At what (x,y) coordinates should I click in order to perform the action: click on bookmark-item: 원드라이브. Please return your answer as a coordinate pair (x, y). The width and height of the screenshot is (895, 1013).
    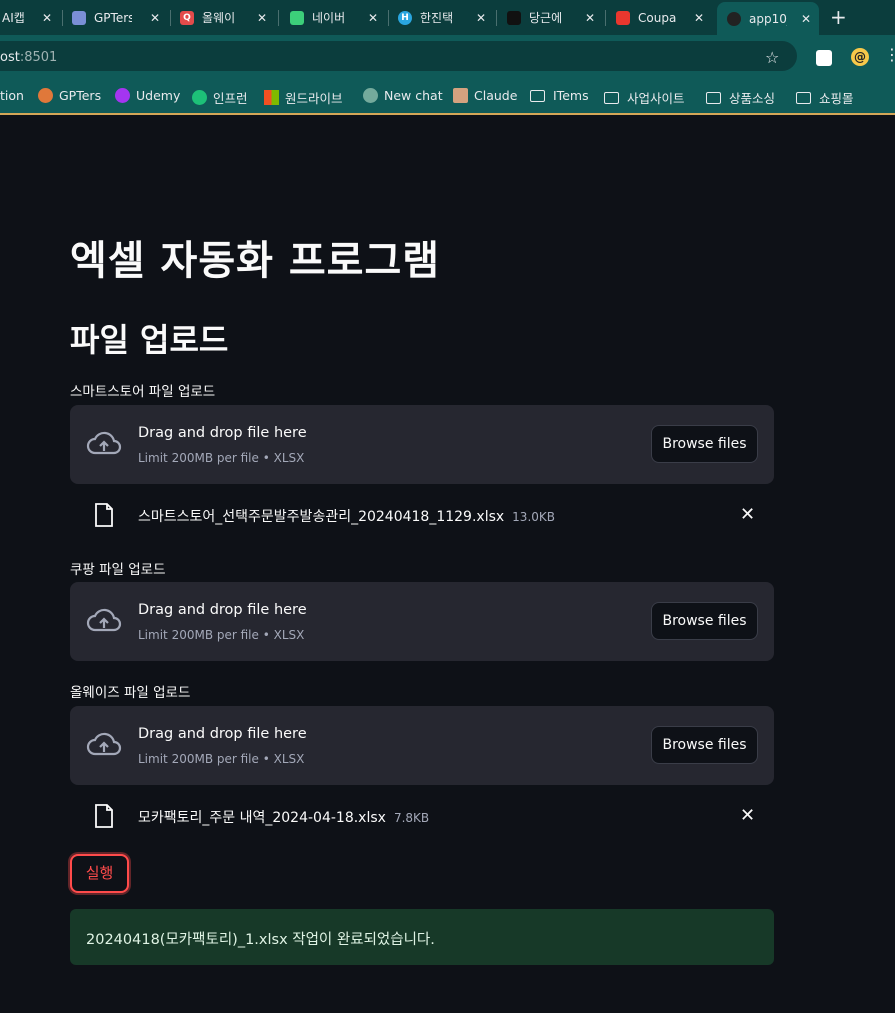
    Looking at the image, I should click on (303, 97).